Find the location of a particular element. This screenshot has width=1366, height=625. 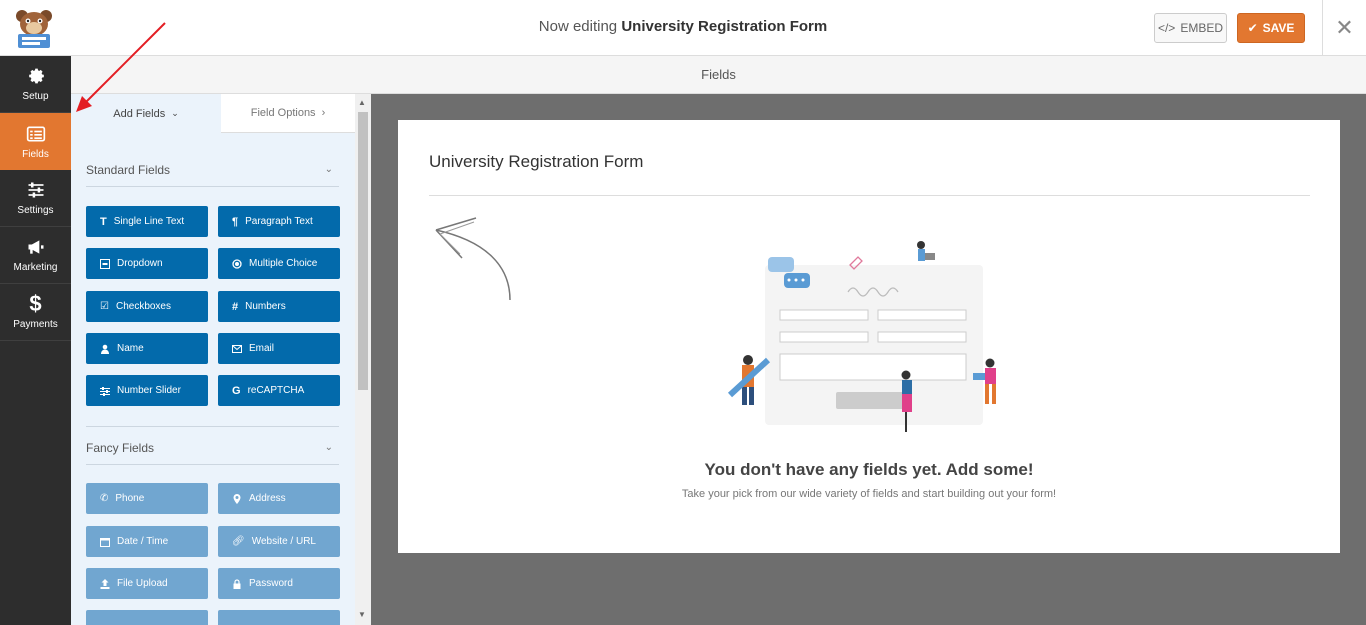

nav-label-payments: Payments is located at coordinates (35, 324).